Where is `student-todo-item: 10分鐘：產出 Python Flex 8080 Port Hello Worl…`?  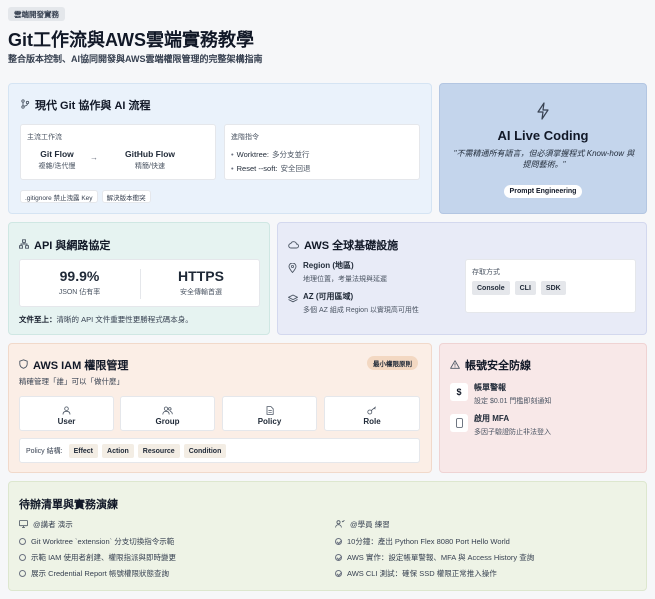
student-todo-item: 10分鐘：產出 Python Flex 8080 Port Hello Worl… is located at coordinates (434, 541).